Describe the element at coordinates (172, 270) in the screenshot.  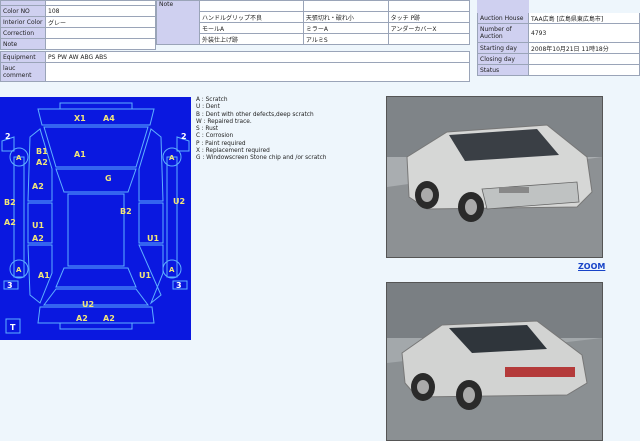
I see `mark-wheel-rr: A` at that location.